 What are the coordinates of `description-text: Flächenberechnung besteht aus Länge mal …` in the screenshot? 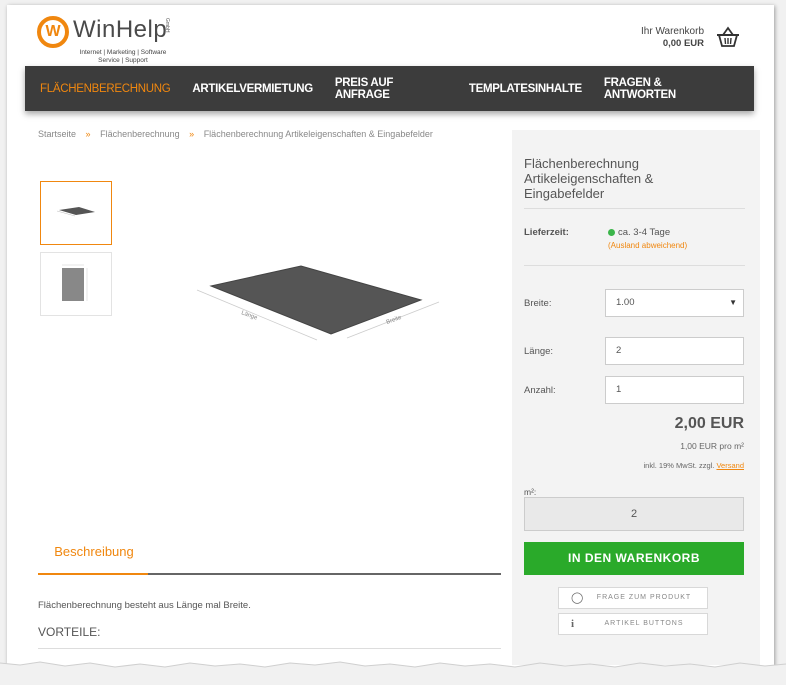 It's located at (144, 605).